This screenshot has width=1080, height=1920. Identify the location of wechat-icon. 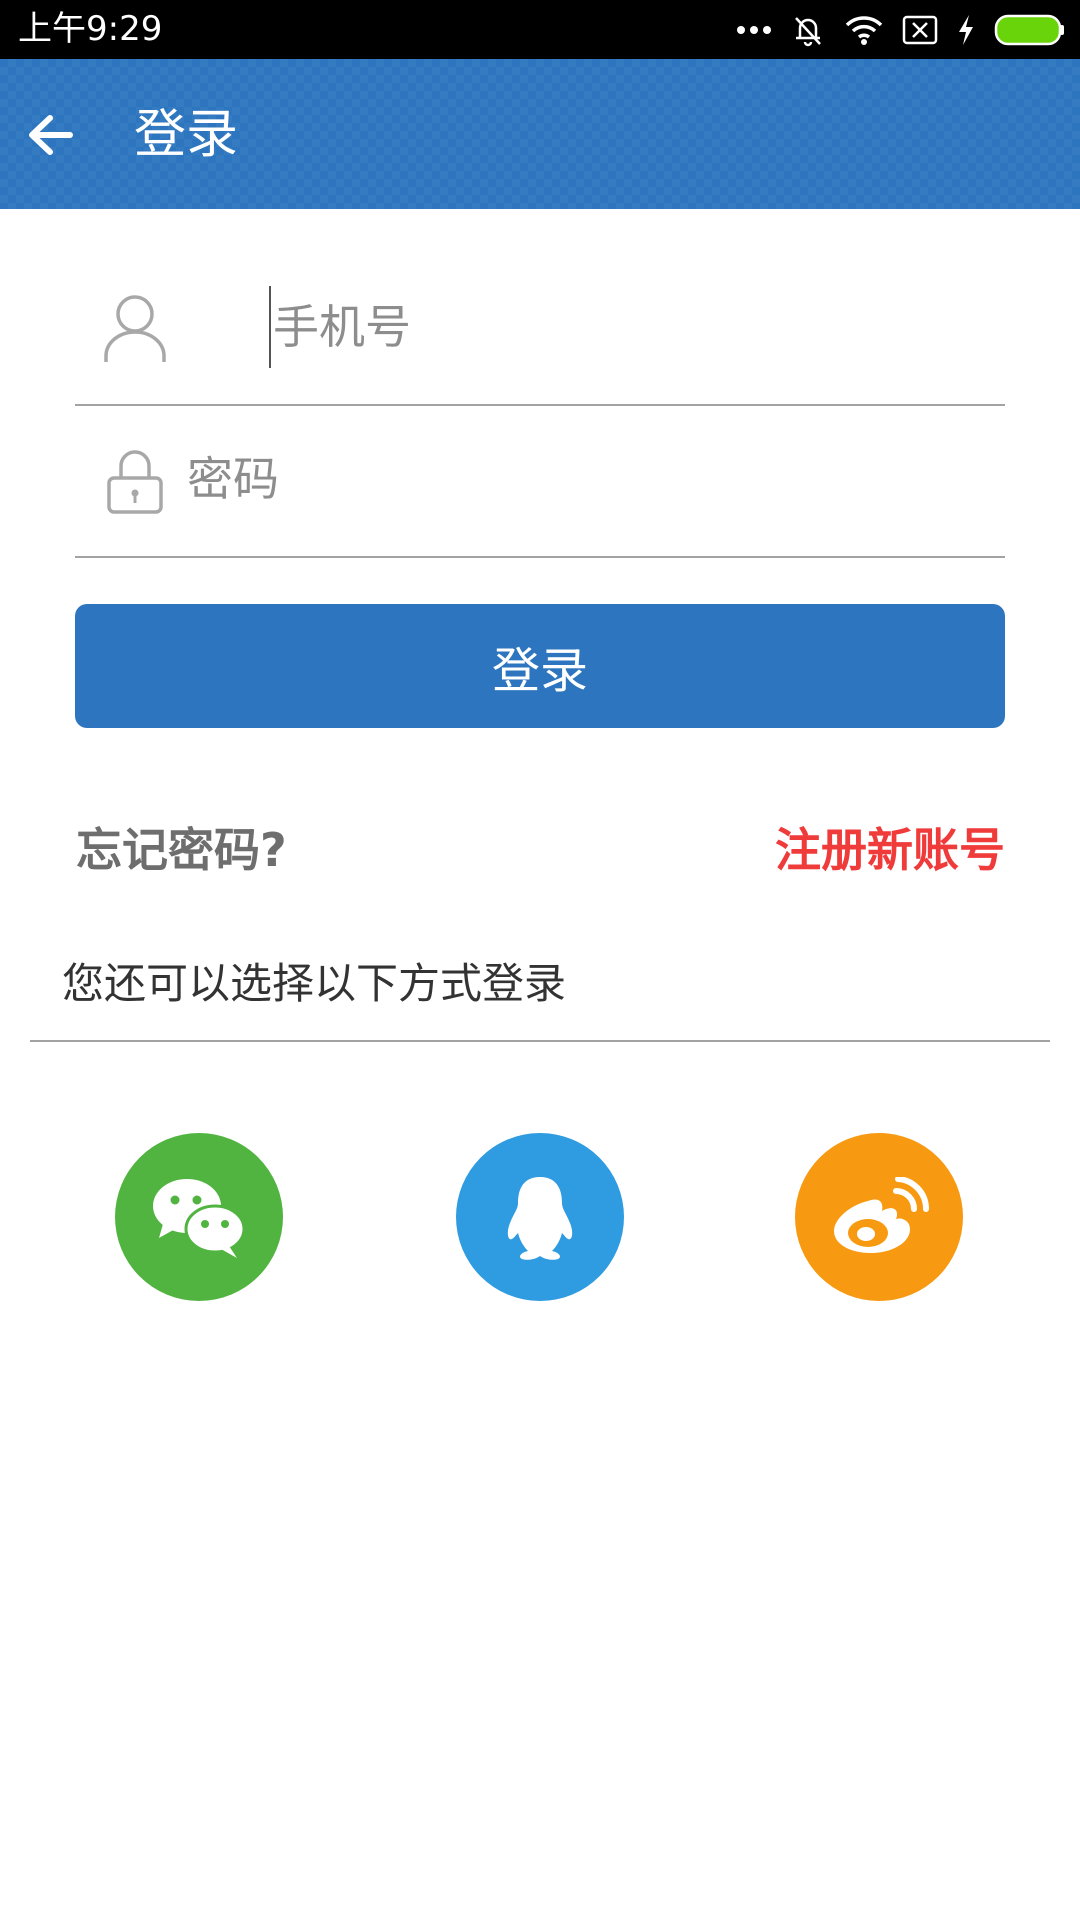
(199, 1218).